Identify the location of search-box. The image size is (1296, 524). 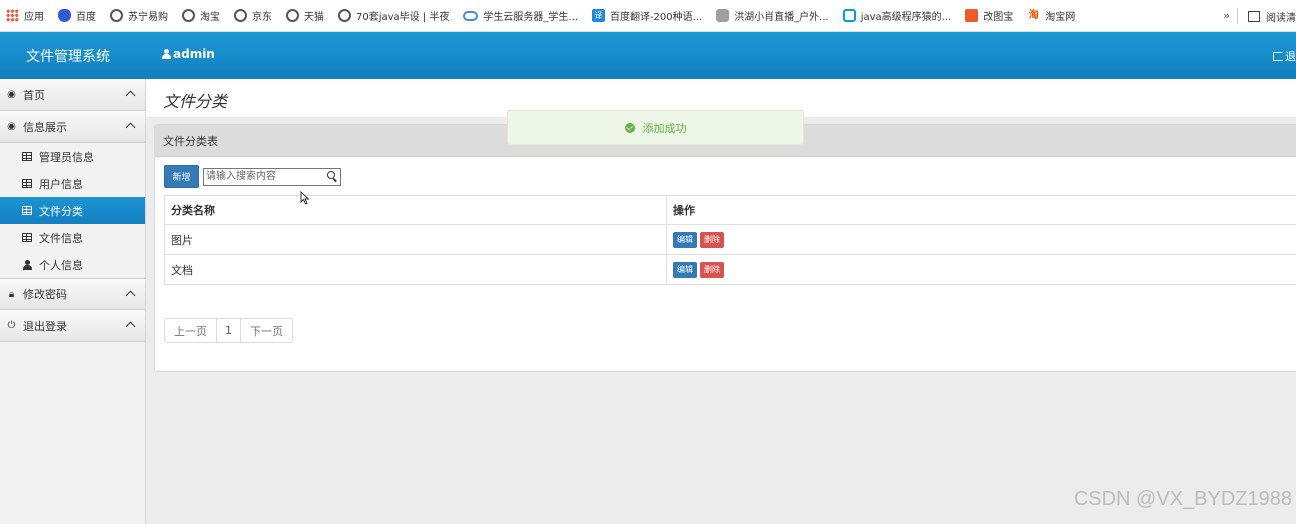
(272, 176).